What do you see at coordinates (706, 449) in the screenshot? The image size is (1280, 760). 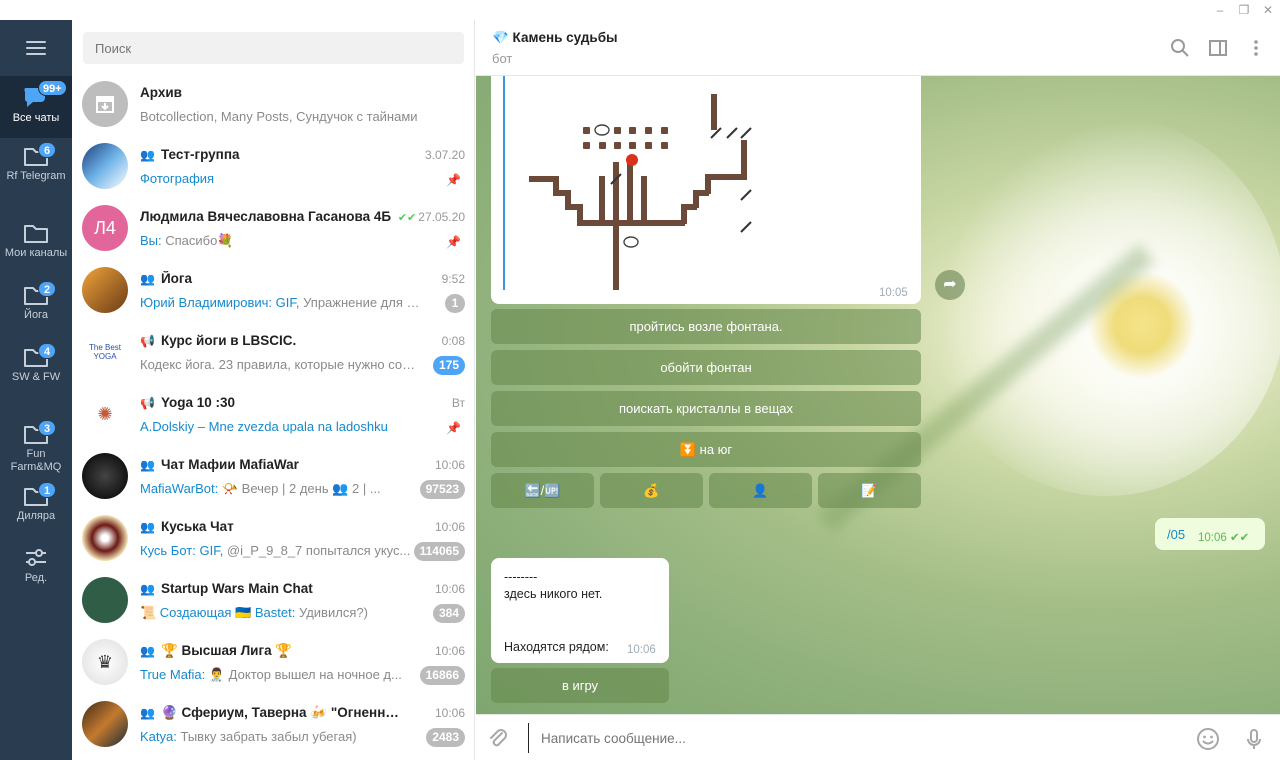 I see `bot-keyboard-button: ⏬ на юг` at bounding box center [706, 449].